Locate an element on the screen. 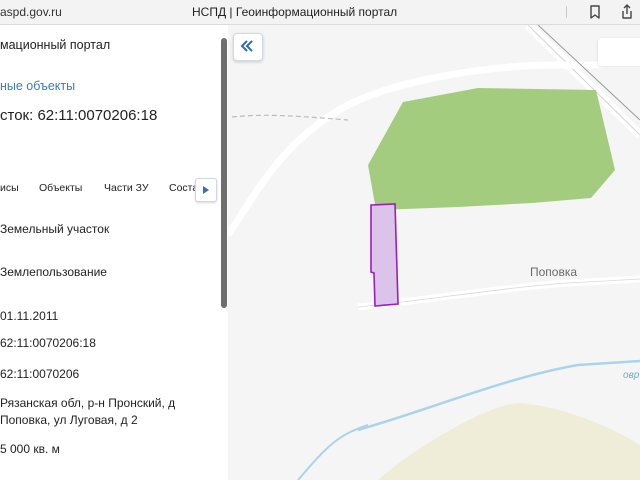 The width and height of the screenshot is (640, 480). field-cadastral-quarter: 62:11:0070206 is located at coordinates (40, 374).